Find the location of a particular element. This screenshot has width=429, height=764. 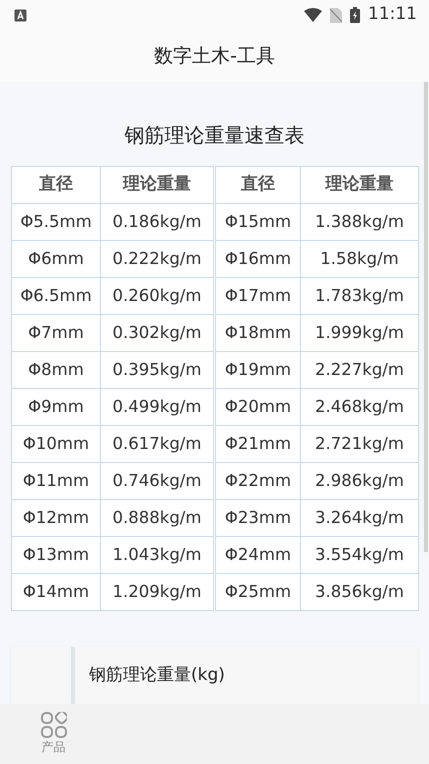

app-title: 数字土木-工具 is located at coordinates (214, 56).